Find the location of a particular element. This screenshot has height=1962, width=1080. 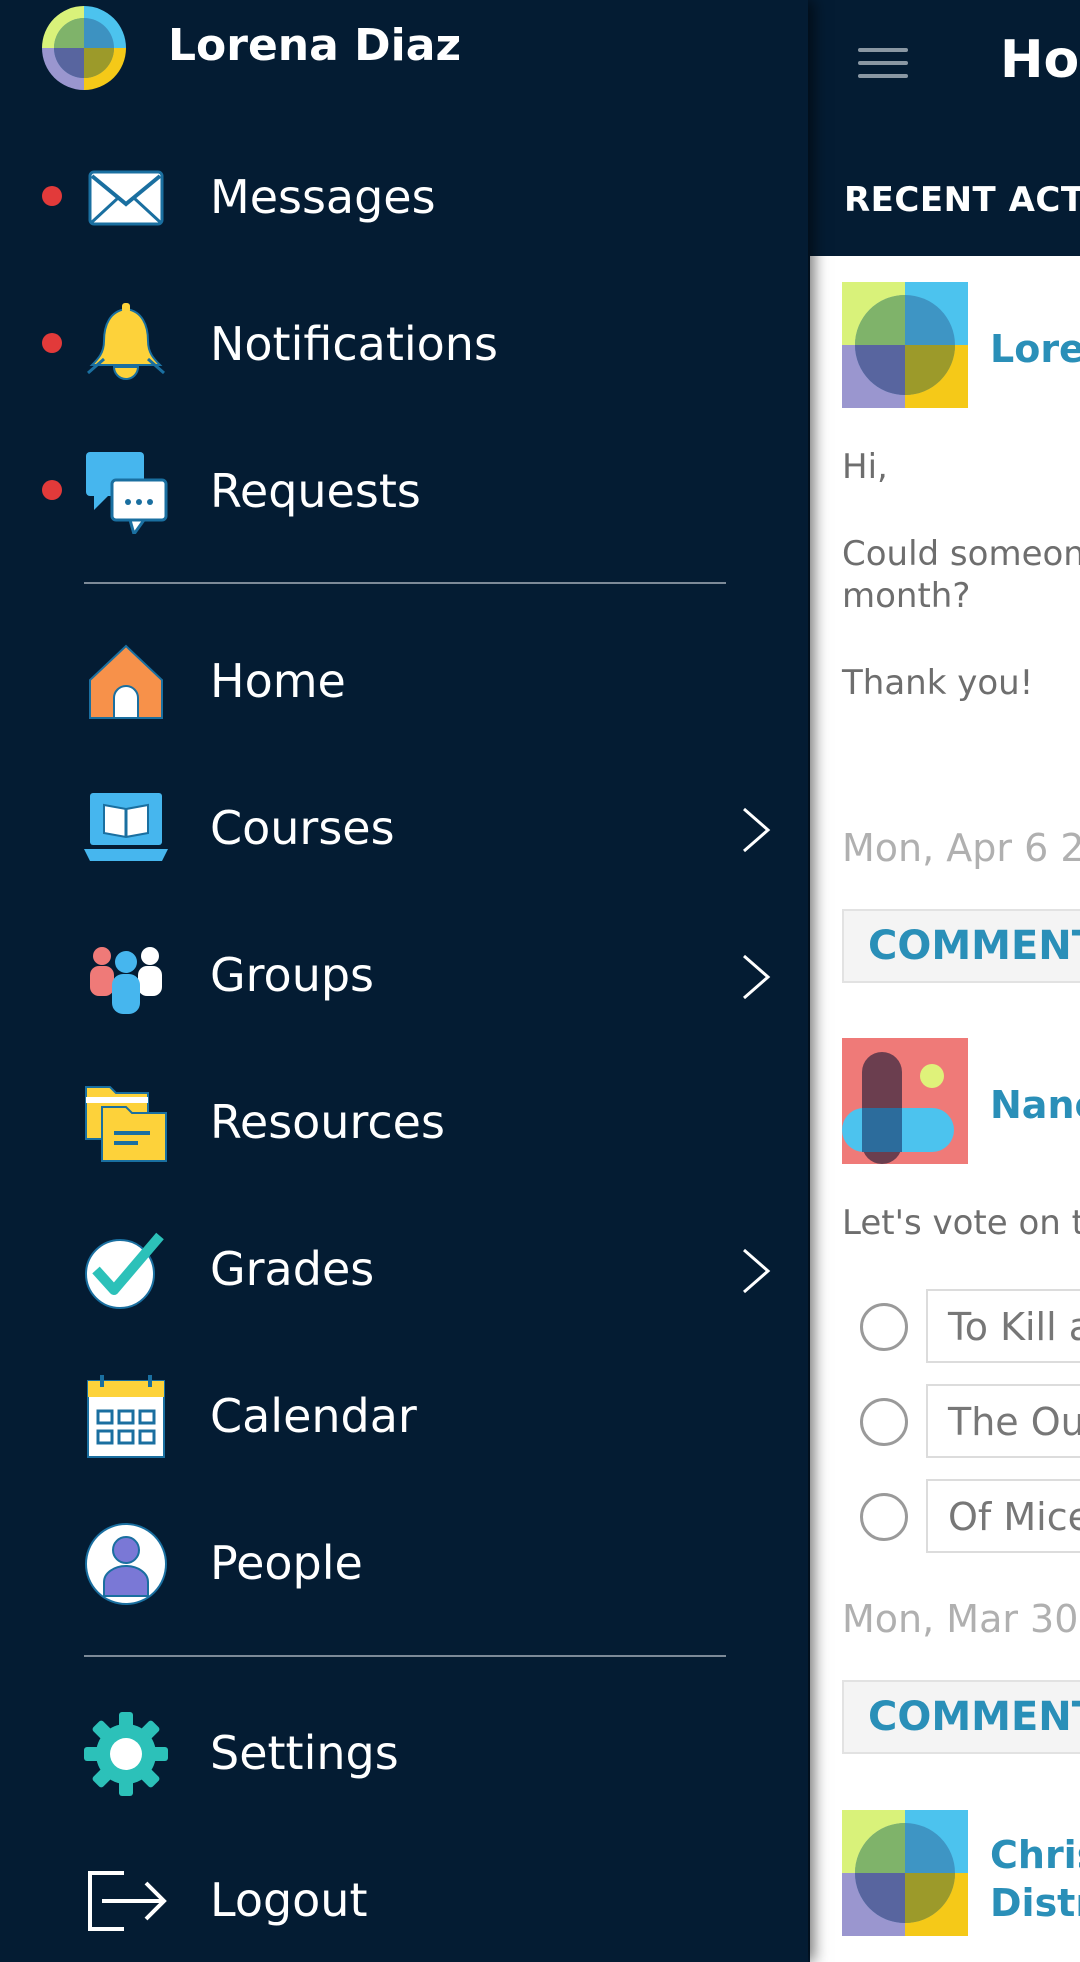

nav-item-courses: Courses is located at coordinates (404, 827).